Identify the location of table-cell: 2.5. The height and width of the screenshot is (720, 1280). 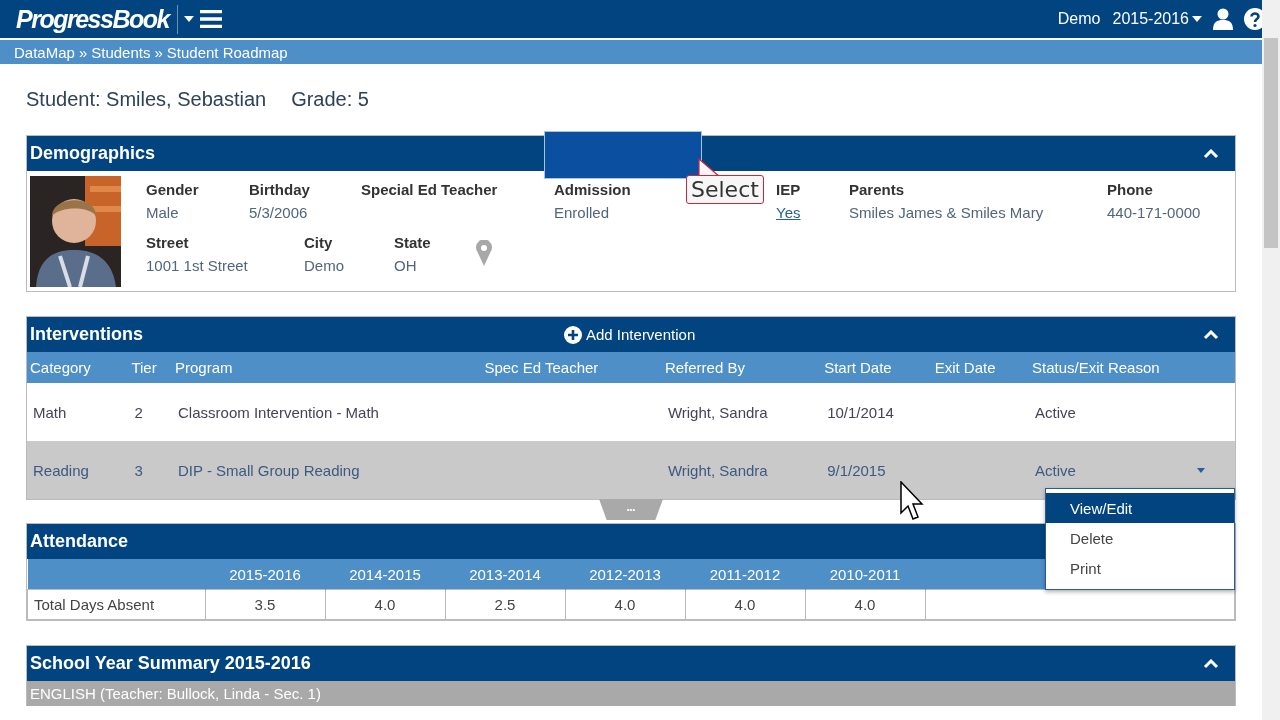
(505, 604).